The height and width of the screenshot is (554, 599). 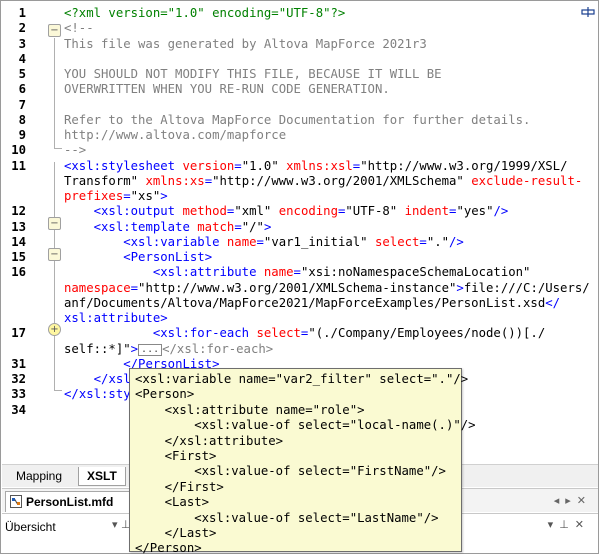 I want to click on line-number: 16, so click(x=18, y=272).